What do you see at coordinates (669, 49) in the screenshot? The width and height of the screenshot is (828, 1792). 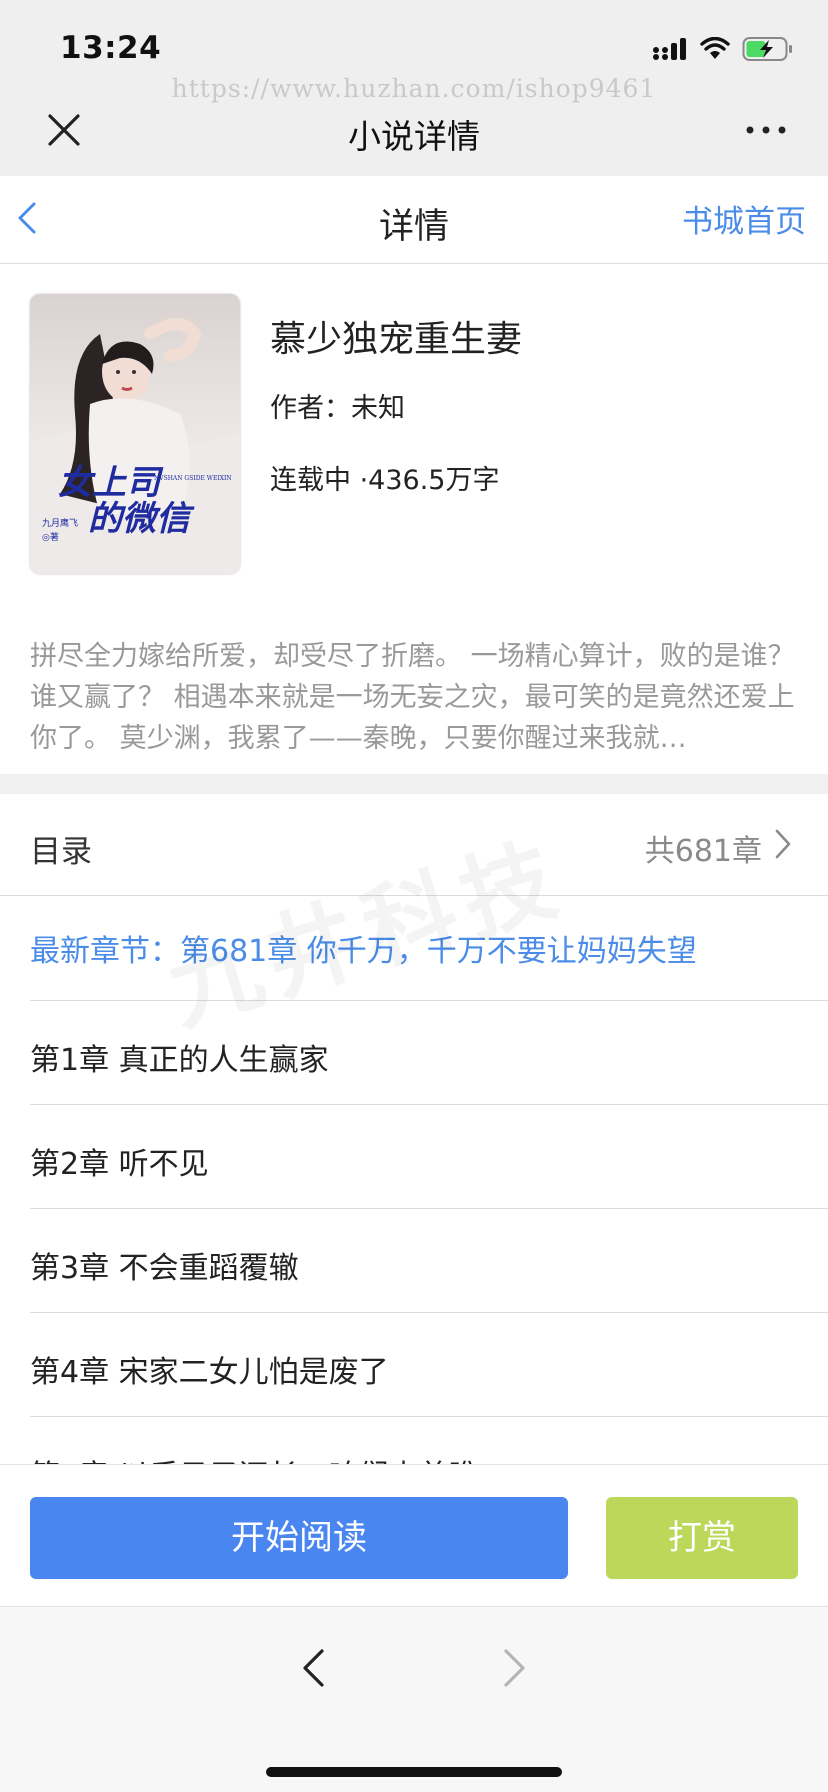 I see `cellular-signal-icon` at bounding box center [669, 49].